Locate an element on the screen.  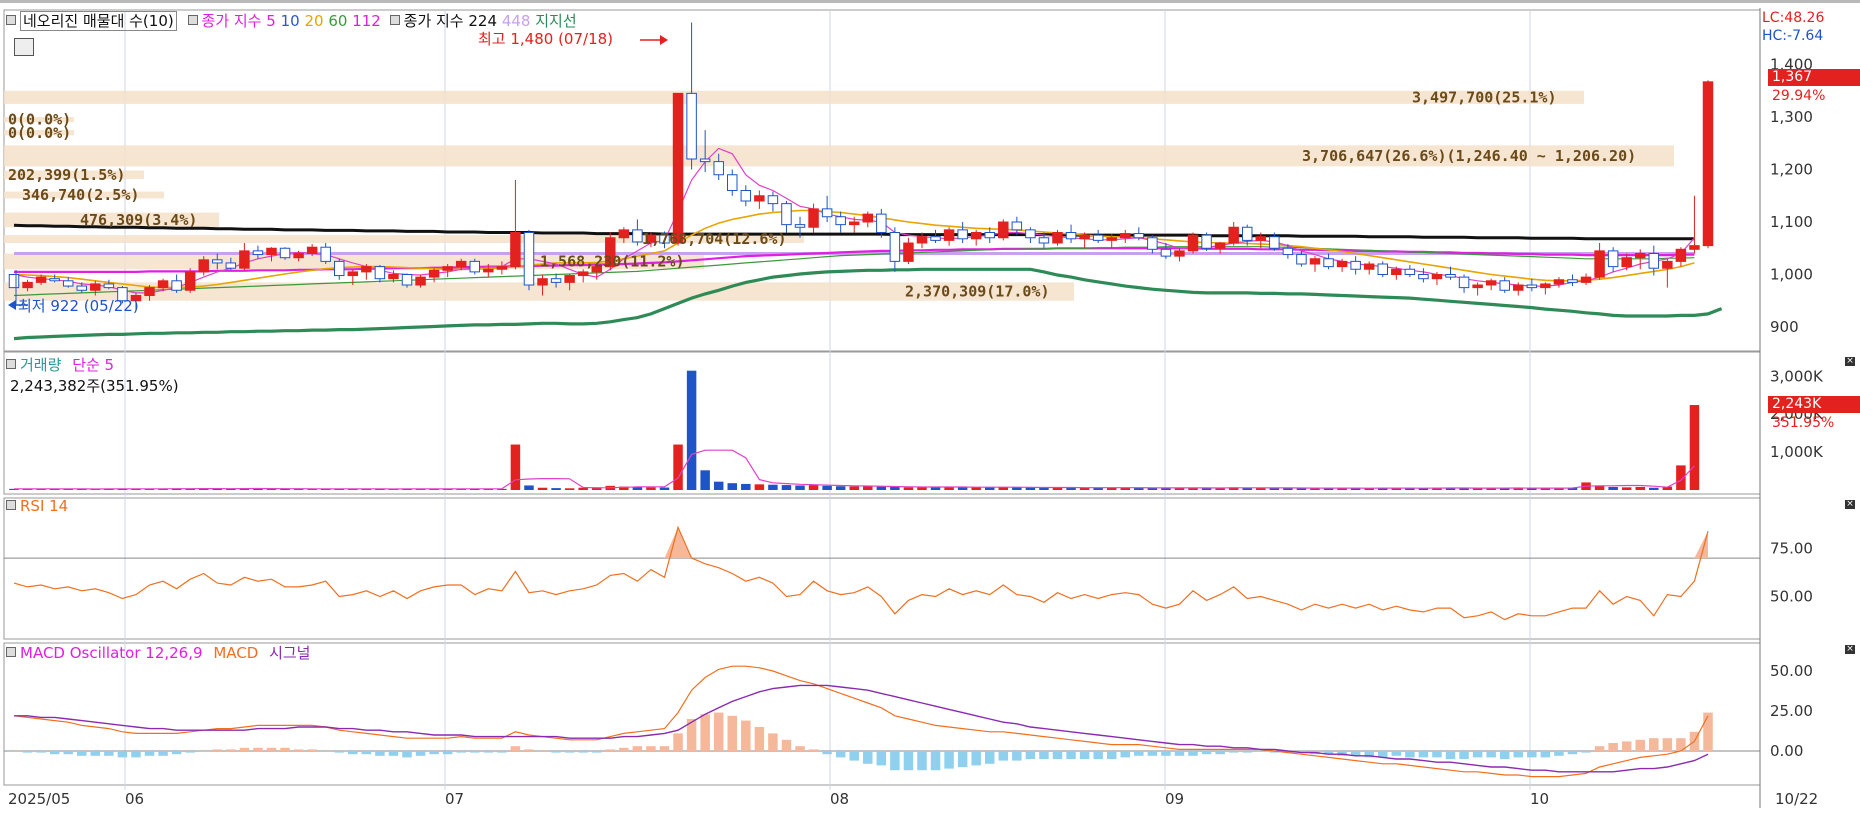
volume-ma-title: 단순 5 is located at coordinates (93, 365).